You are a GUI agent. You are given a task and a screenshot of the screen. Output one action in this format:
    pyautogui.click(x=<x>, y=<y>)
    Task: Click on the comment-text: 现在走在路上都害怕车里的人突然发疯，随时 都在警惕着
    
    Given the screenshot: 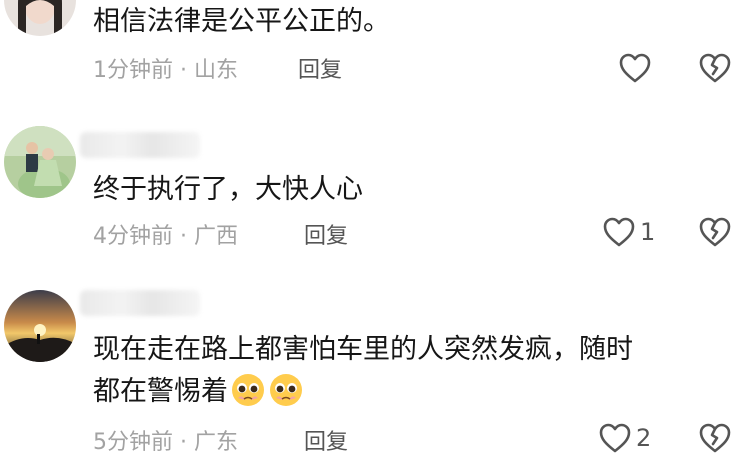 What is the action you would take?
    pyautogui.click(x=408, y=371)
    